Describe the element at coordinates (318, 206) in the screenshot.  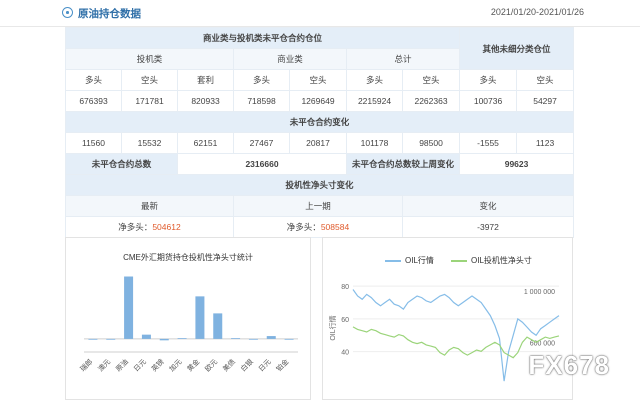
I see `prev-label: 上一期` at that location.